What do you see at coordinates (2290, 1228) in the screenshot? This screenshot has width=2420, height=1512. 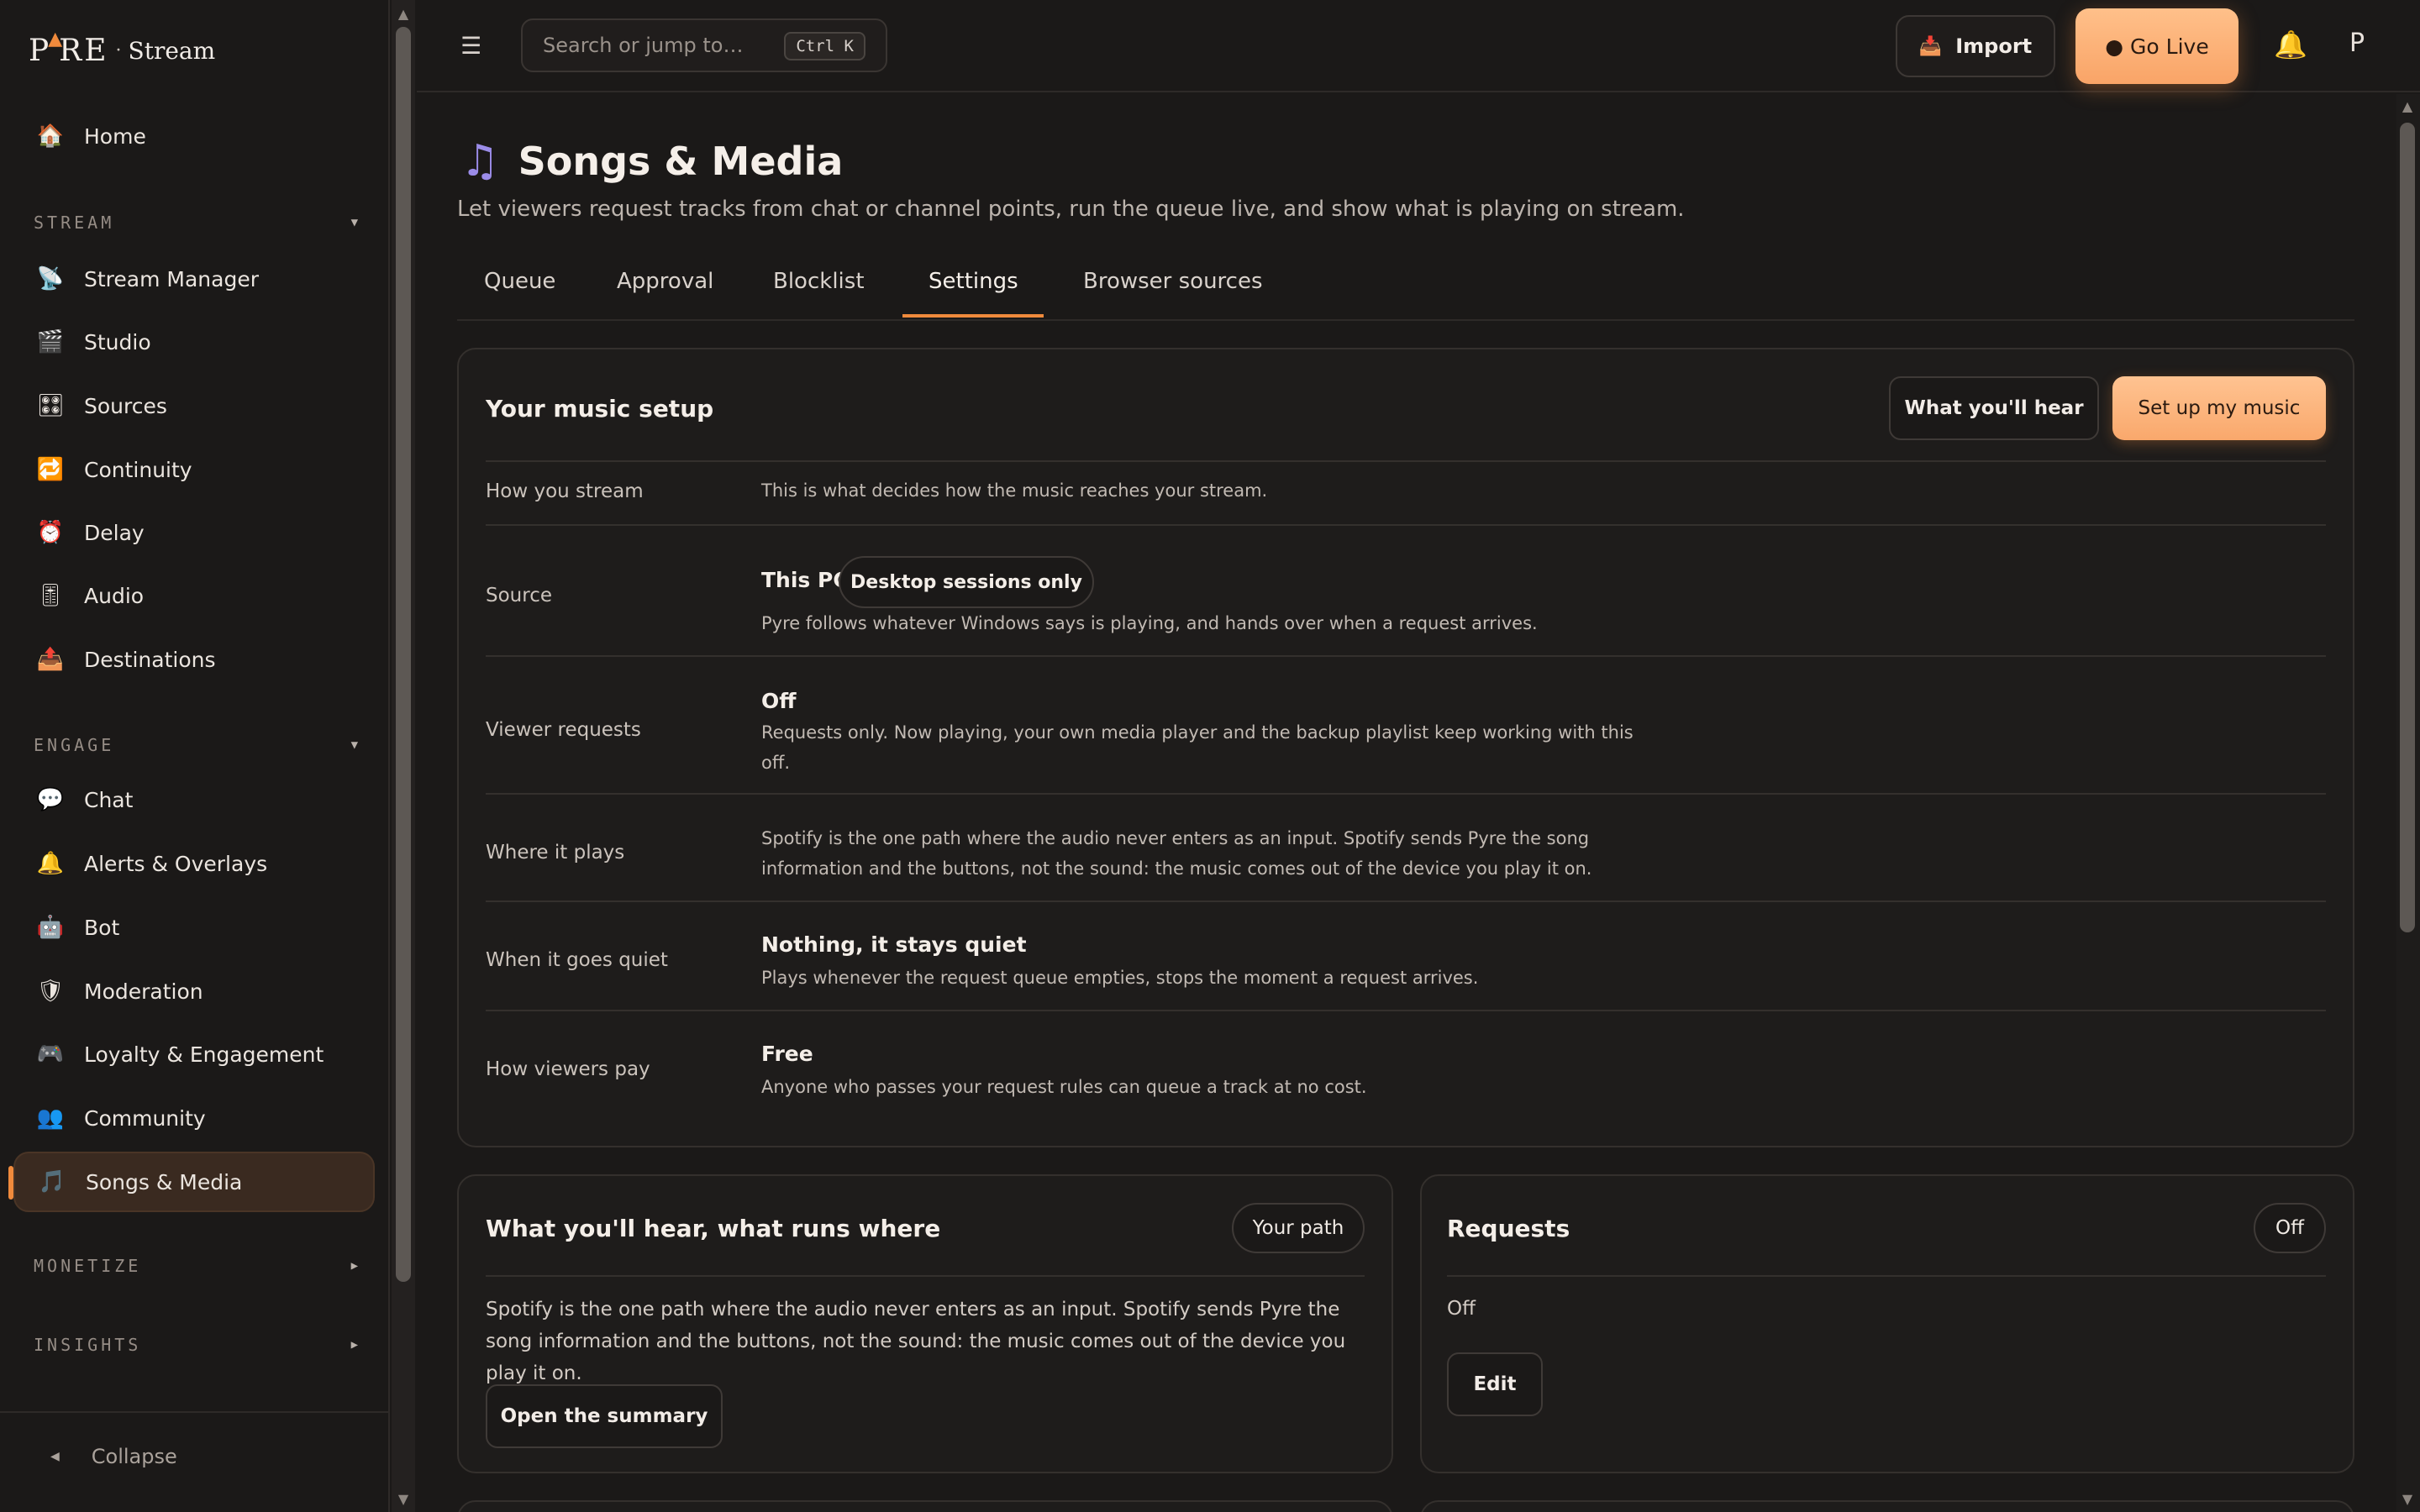 I see `requests-status-pill: Off` at bounding box center [2290, 1228].